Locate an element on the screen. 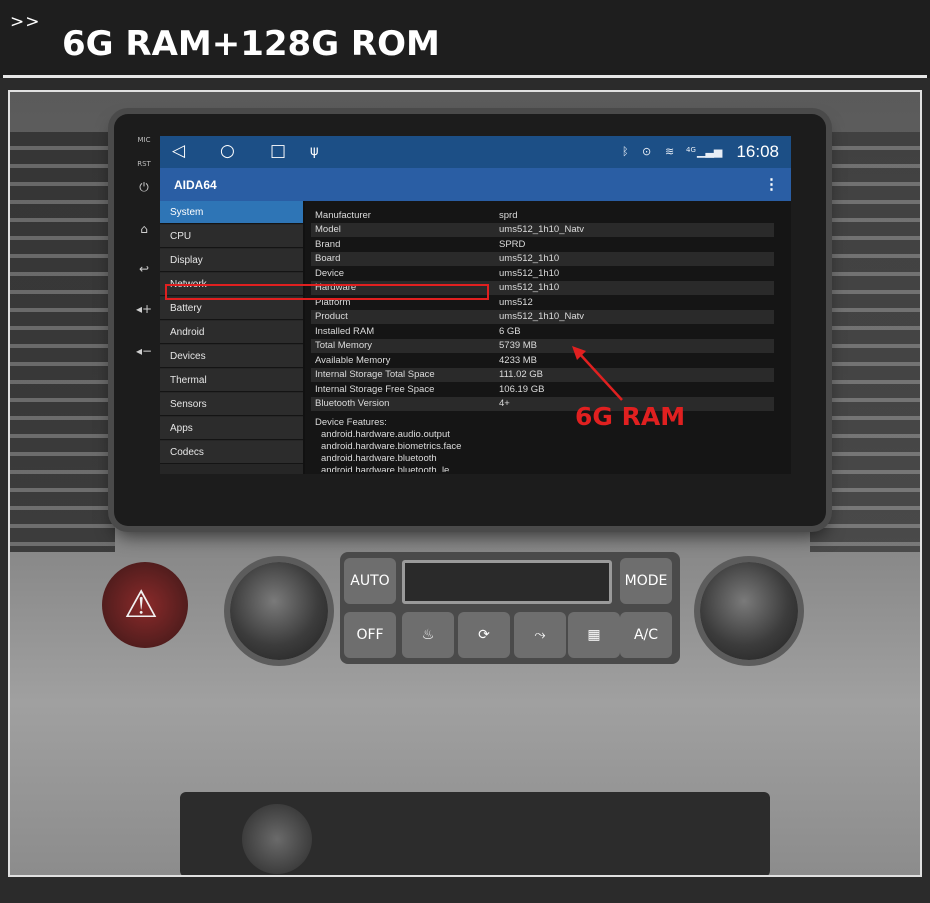 This screenshot has height=903, width=930. recirculation-icon: ⟳ is located at coordinates (484, 635).